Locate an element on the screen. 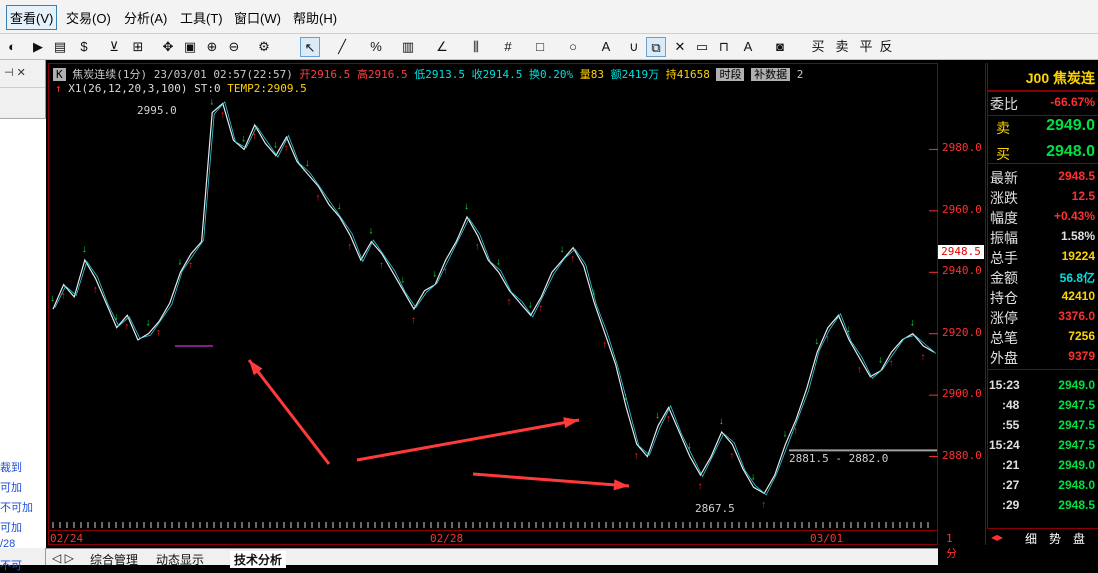 This screenshot has height=573, width=1098. rectangle-icon: □ is located at coordinates (540, 47).